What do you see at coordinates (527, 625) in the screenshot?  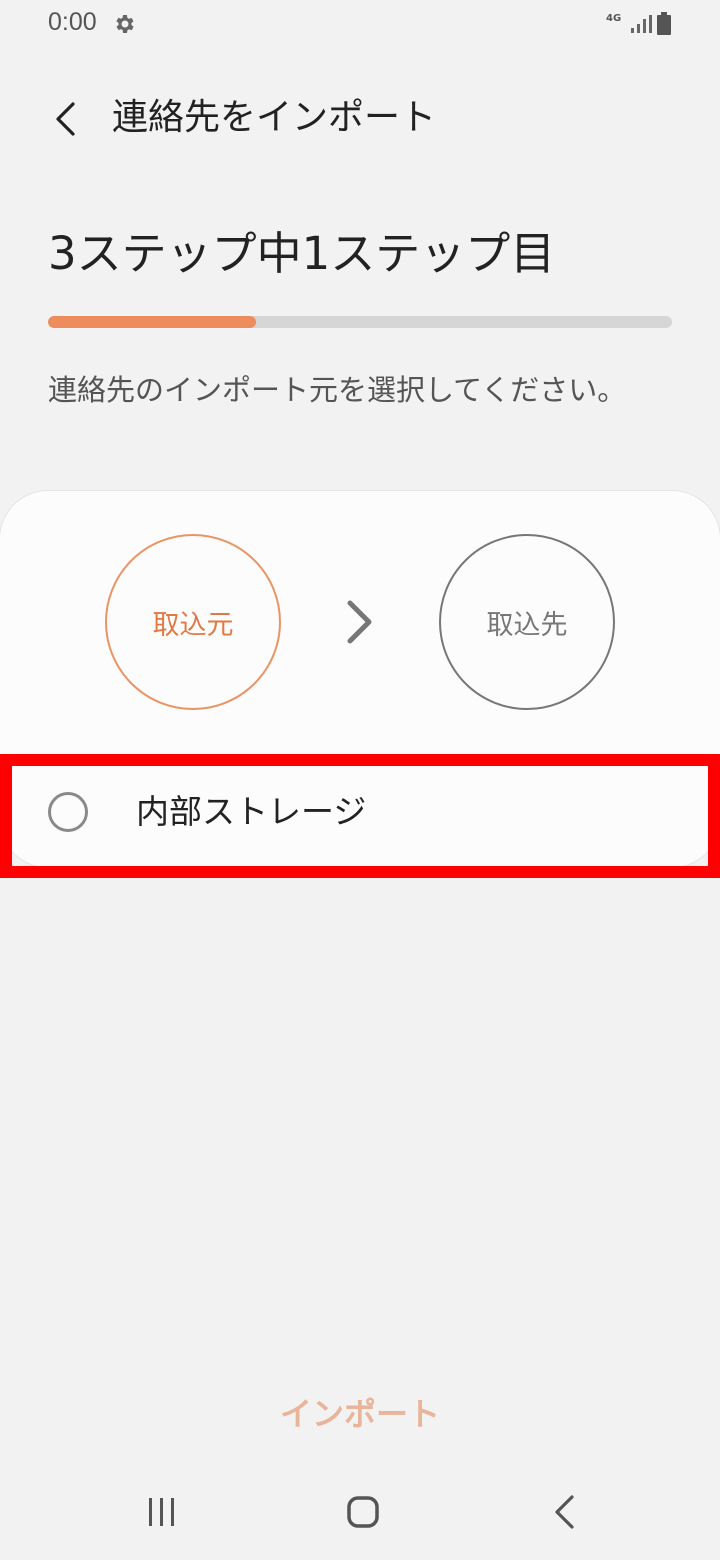 I see `target-step-label: 取込先` at bounding box center [527, 625].